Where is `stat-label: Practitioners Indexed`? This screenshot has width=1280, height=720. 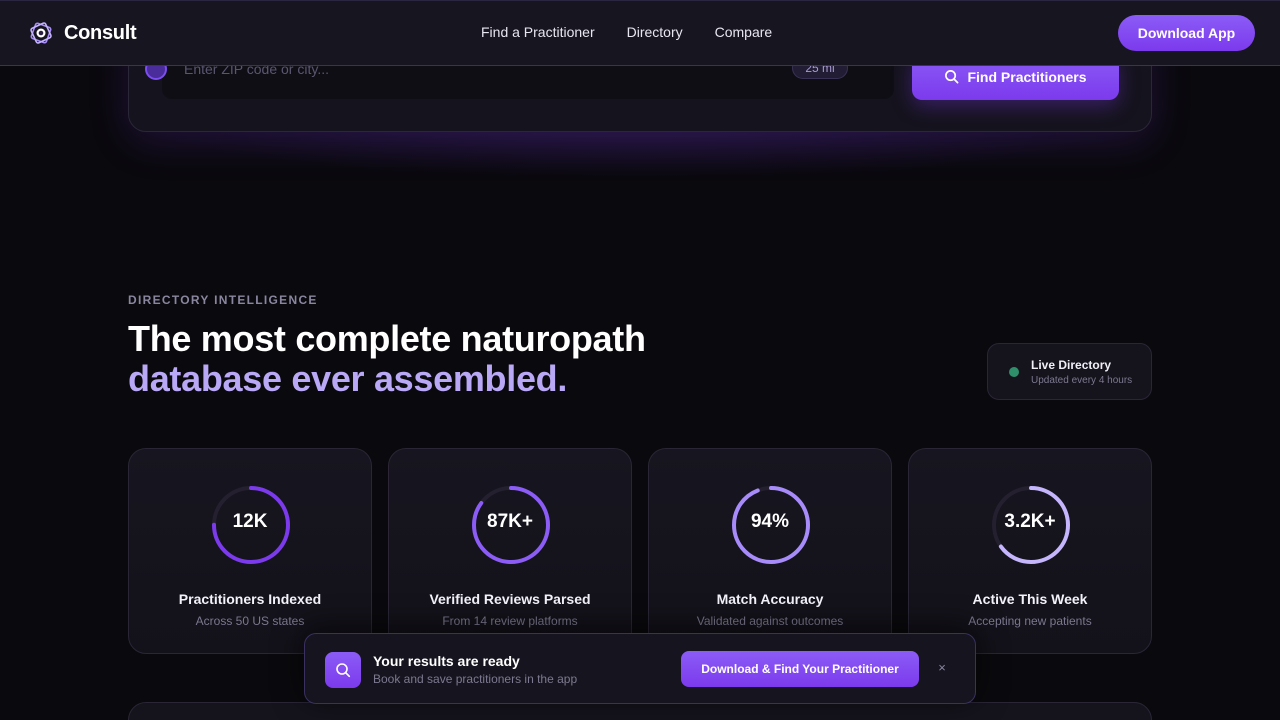 stat-label: Practitioners Indexed is located at coordinates (250, 599).